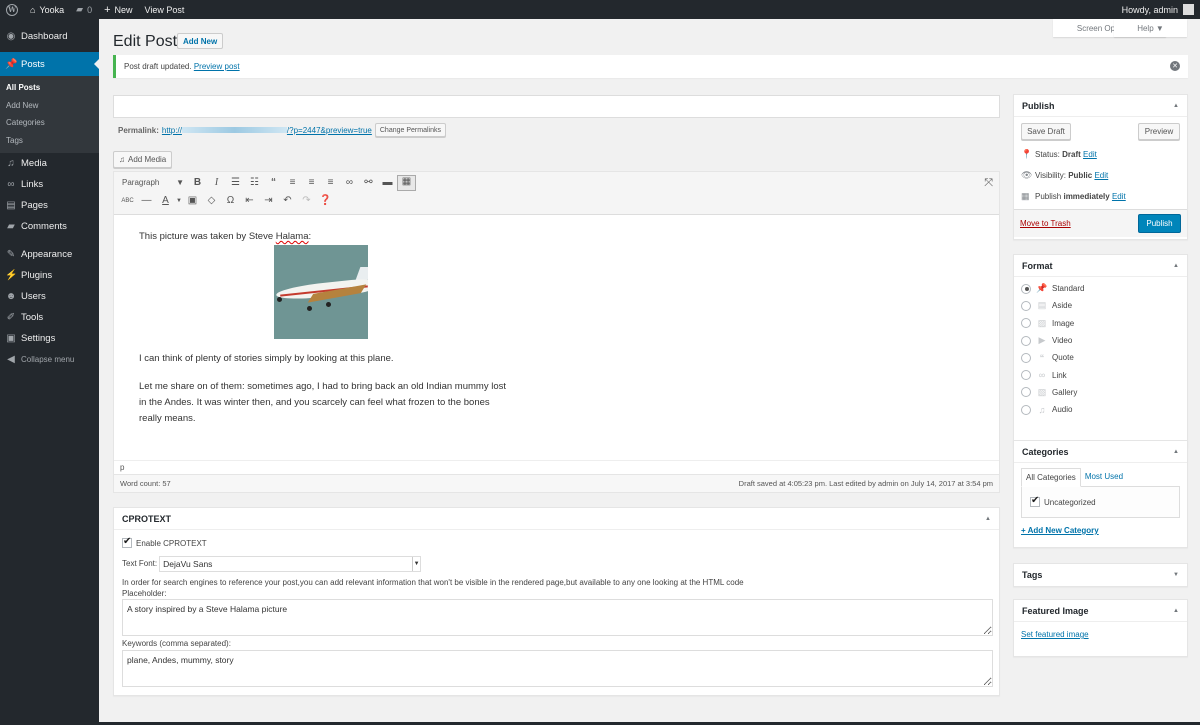 The height and width of the screenshot is (725, 1200). Describe the element at coordinates (1100, 374) in the screenshot. I see `format-option-link: ∞ Link` at that location.